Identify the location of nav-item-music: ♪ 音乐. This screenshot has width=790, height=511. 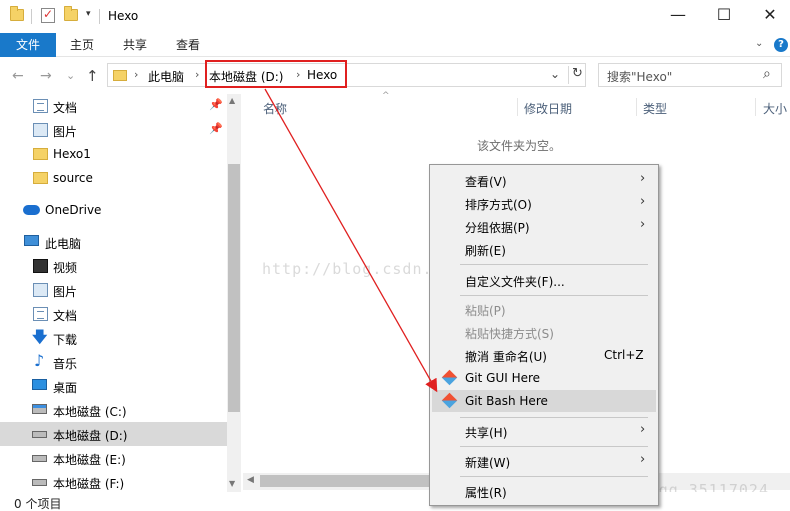
(113, 362).